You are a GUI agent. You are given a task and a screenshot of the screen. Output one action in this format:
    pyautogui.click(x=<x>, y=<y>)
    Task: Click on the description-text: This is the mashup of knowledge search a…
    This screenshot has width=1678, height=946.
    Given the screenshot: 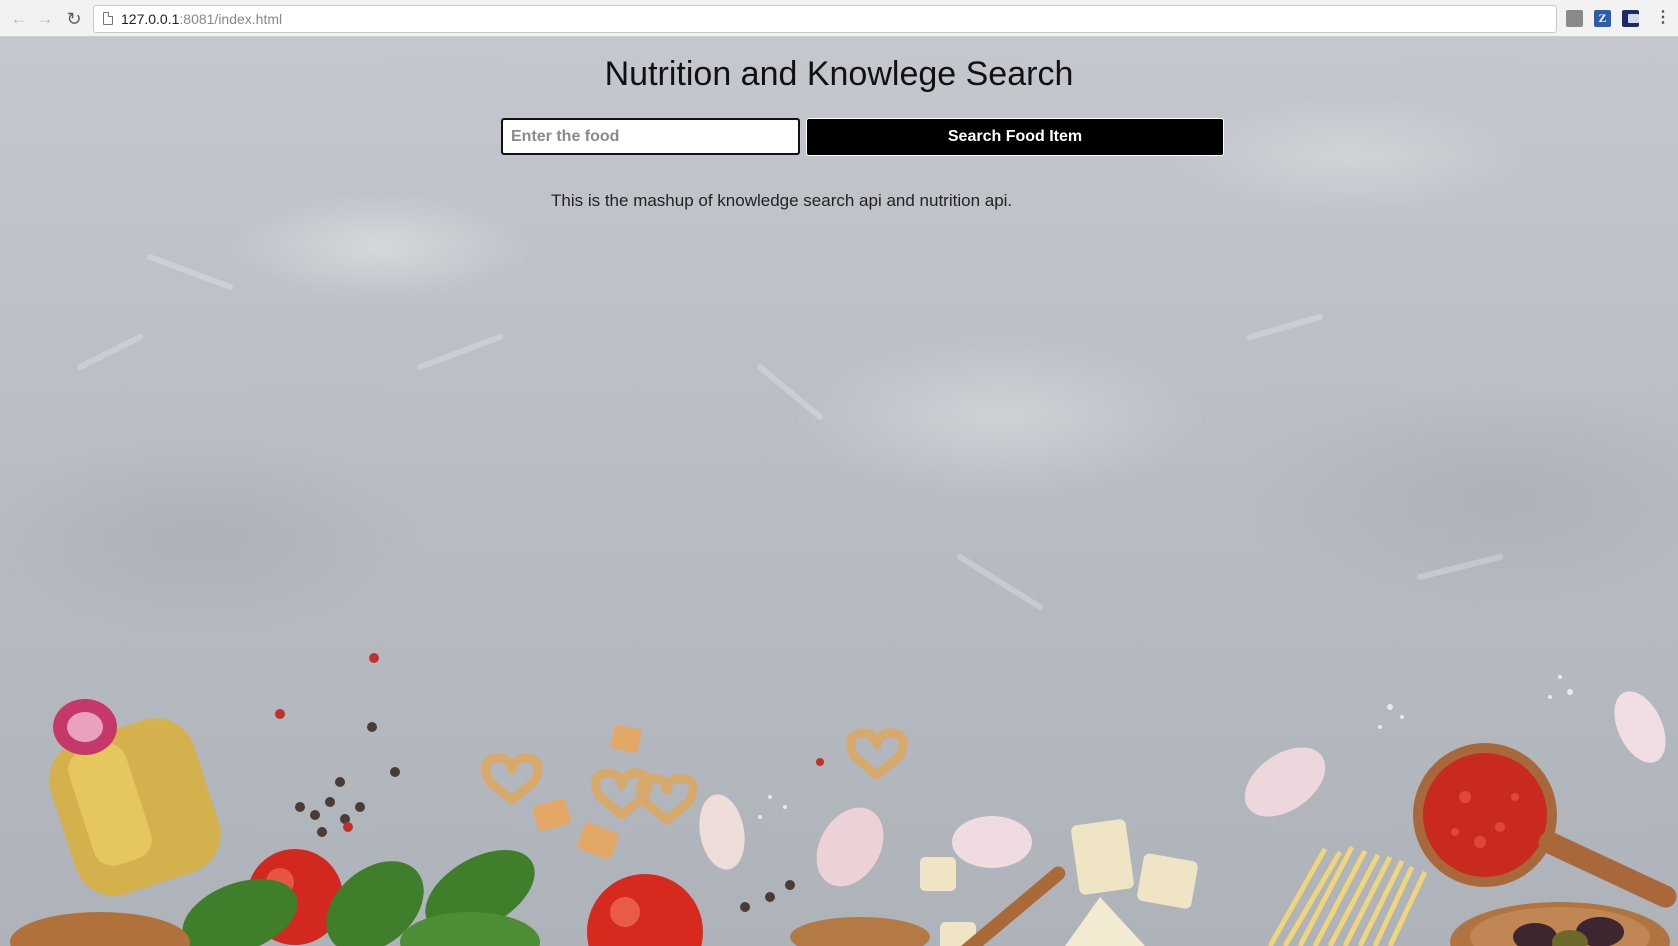 What is the action you would take?
    pyautogui.click(x=782, y=200)
    